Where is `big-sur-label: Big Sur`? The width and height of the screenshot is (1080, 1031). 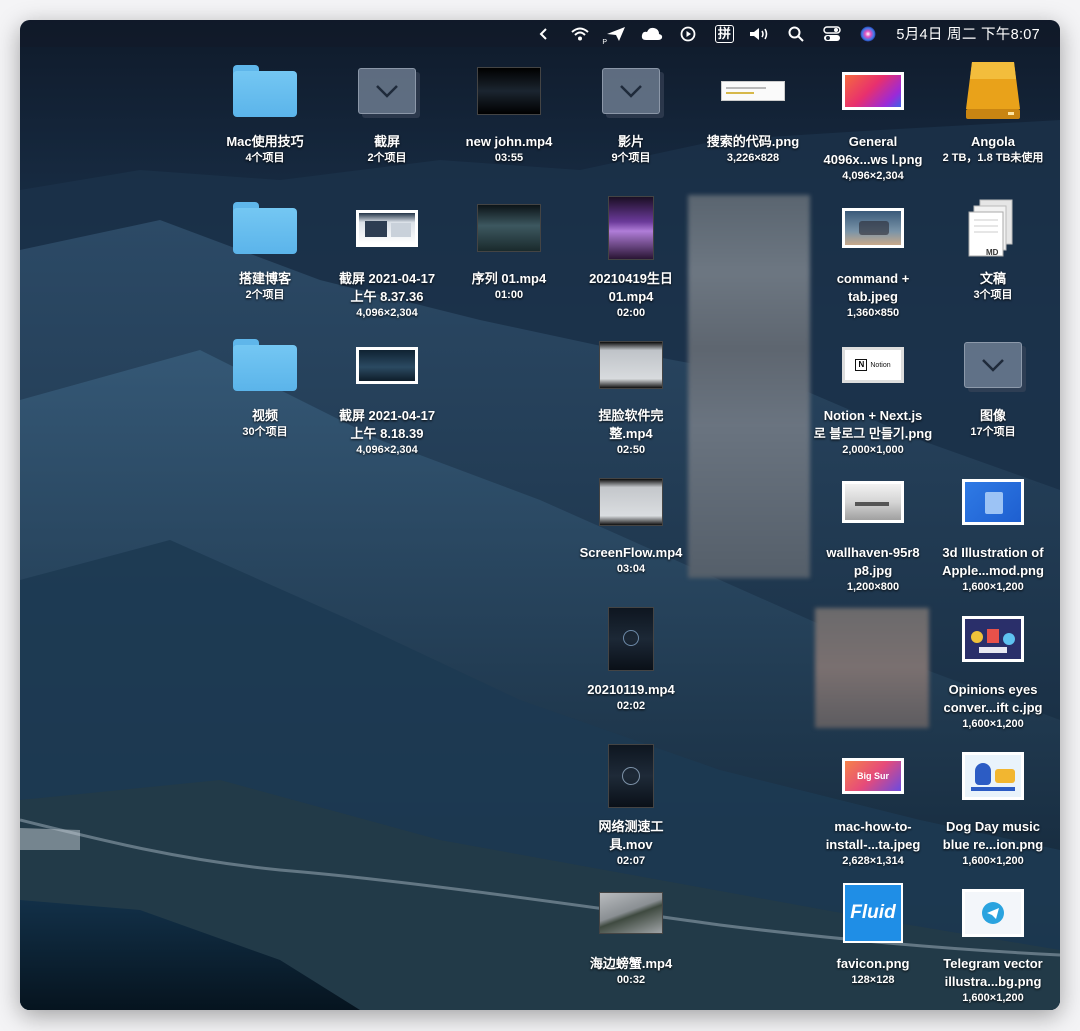
big-sur-label: Big Sur is located at coordinates (872, 776).